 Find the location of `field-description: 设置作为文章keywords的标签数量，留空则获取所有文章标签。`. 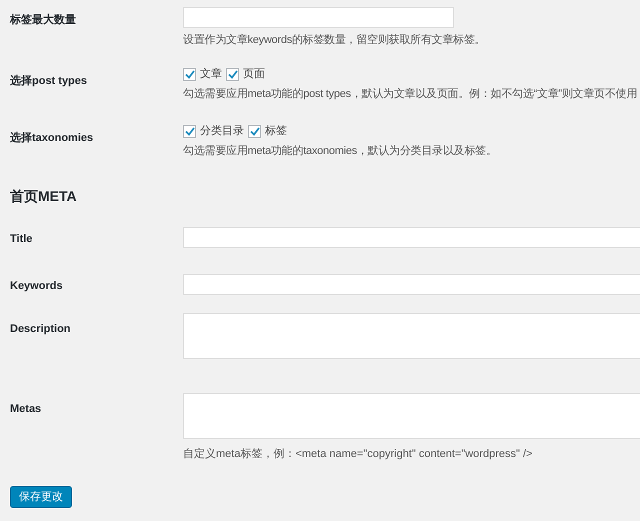

field-description: 设置作为文章keywords的标签数量，留空则获取所有文章标签。 is located at coordinates (334, 40).